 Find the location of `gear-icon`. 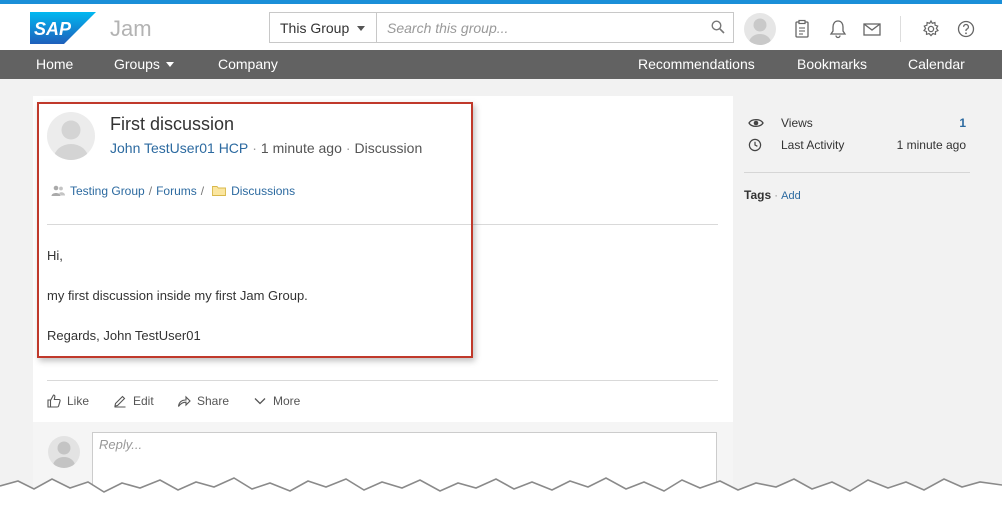

gear-icon is located at coordinates (931, 29).